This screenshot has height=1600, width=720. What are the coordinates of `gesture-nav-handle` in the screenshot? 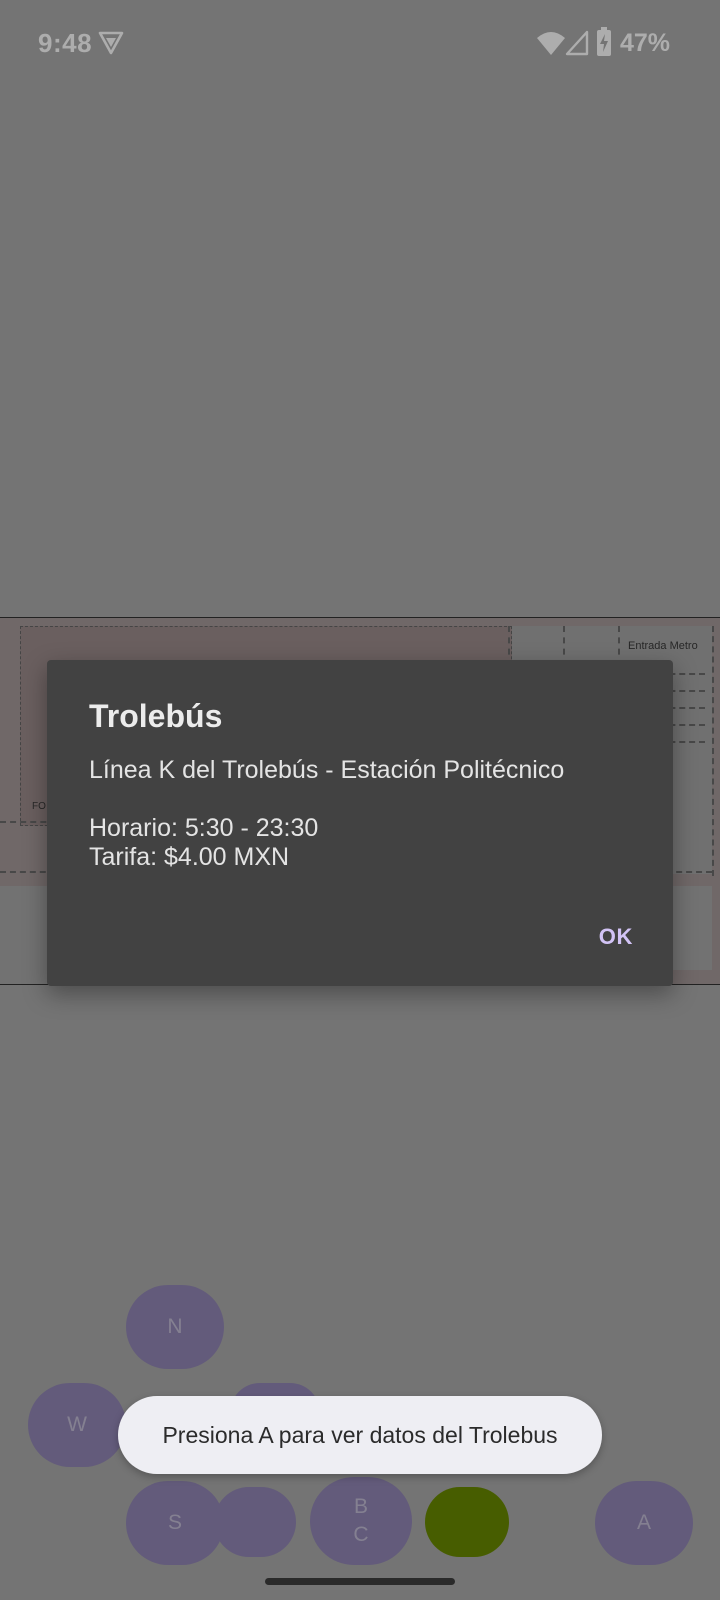 It's located at (360, 1581).